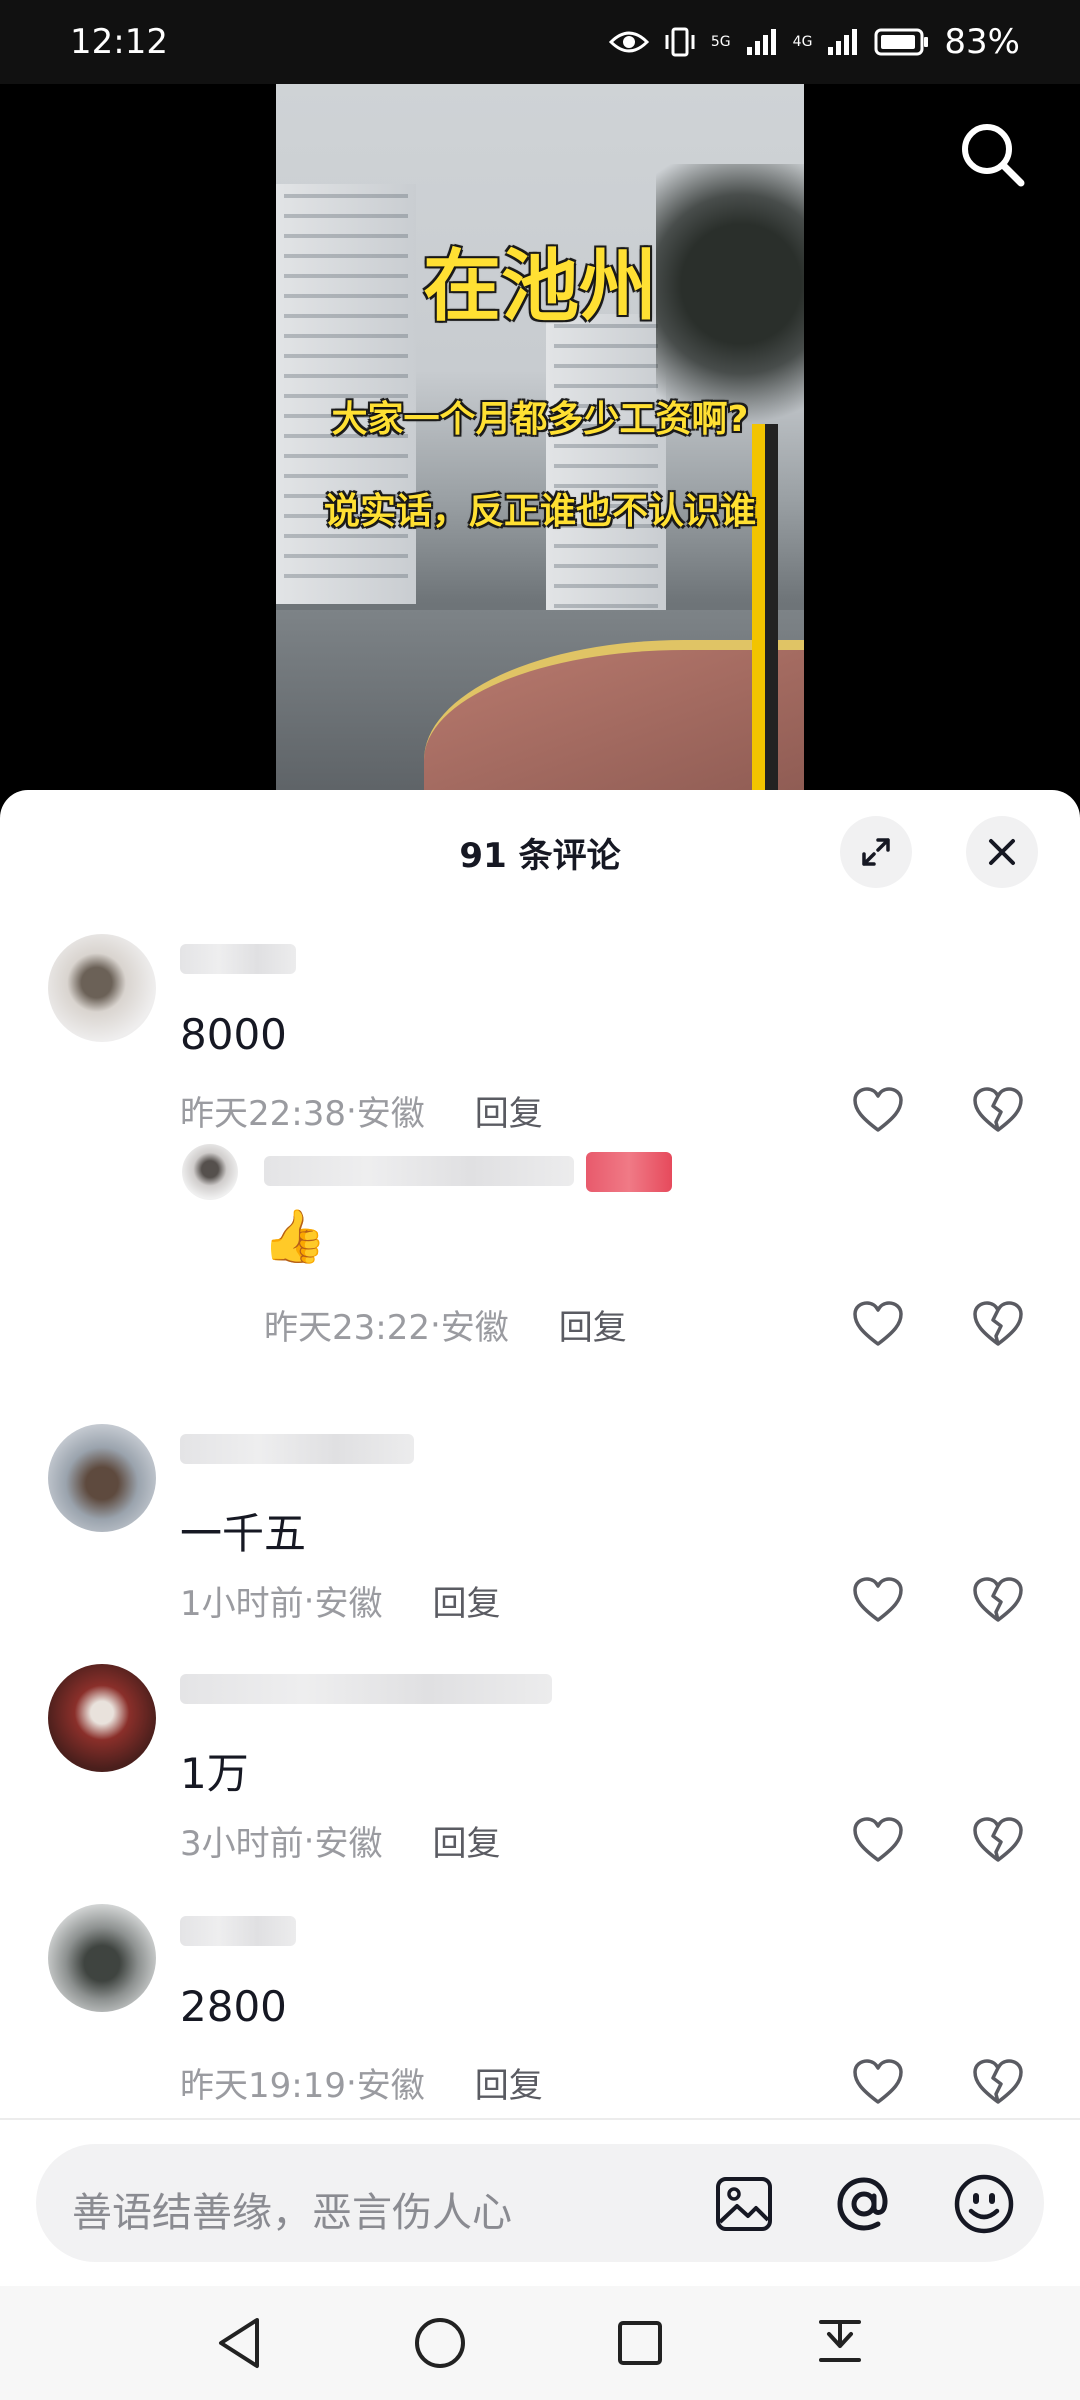 The image size is (1080, 2400). What do you see at coordinates (540, 1255) in the screenshot?
I see `reply-item: 👍 昨天23:22 · 安徽 回复` at bounding box center [540, 1255].